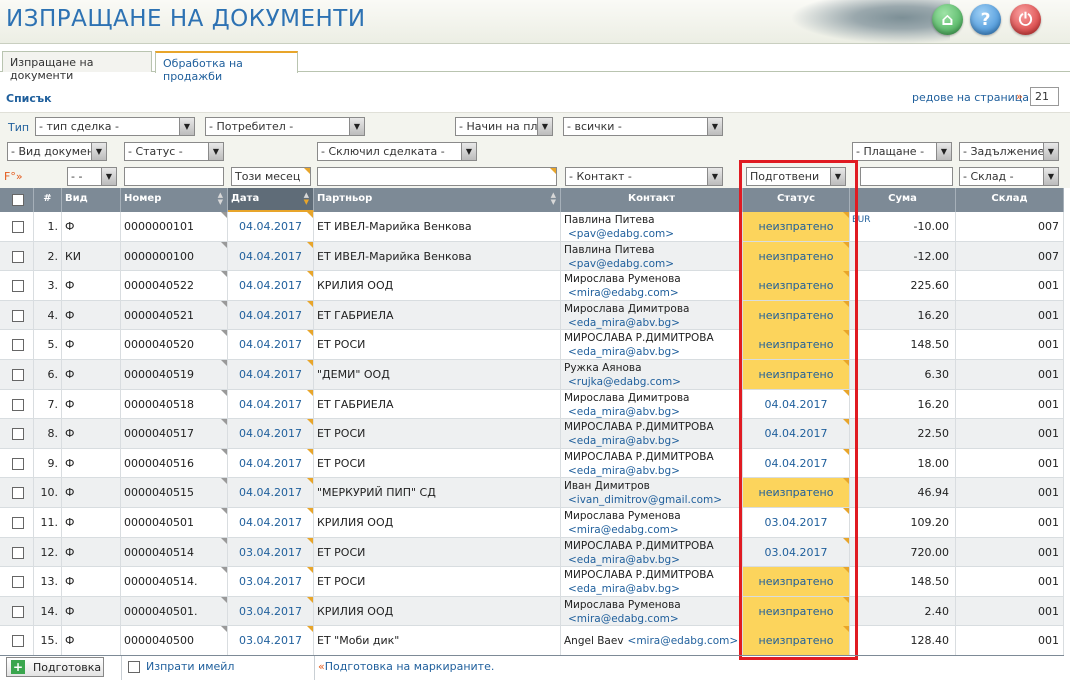  What do you see at coordinates (644, 176) in the screenshot?
I see `contact-select: - Контакт - ▼` at bounding box center [644, 176].